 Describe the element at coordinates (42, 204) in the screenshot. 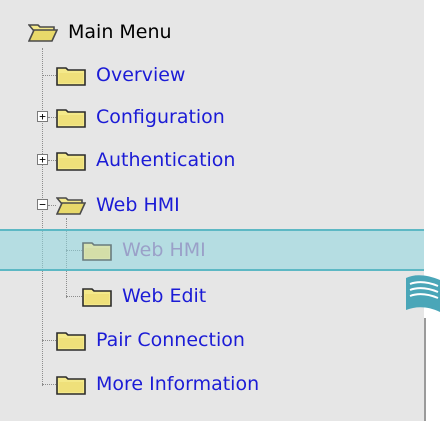

I see `collapse-web-hmi-toggle: −` at that location.